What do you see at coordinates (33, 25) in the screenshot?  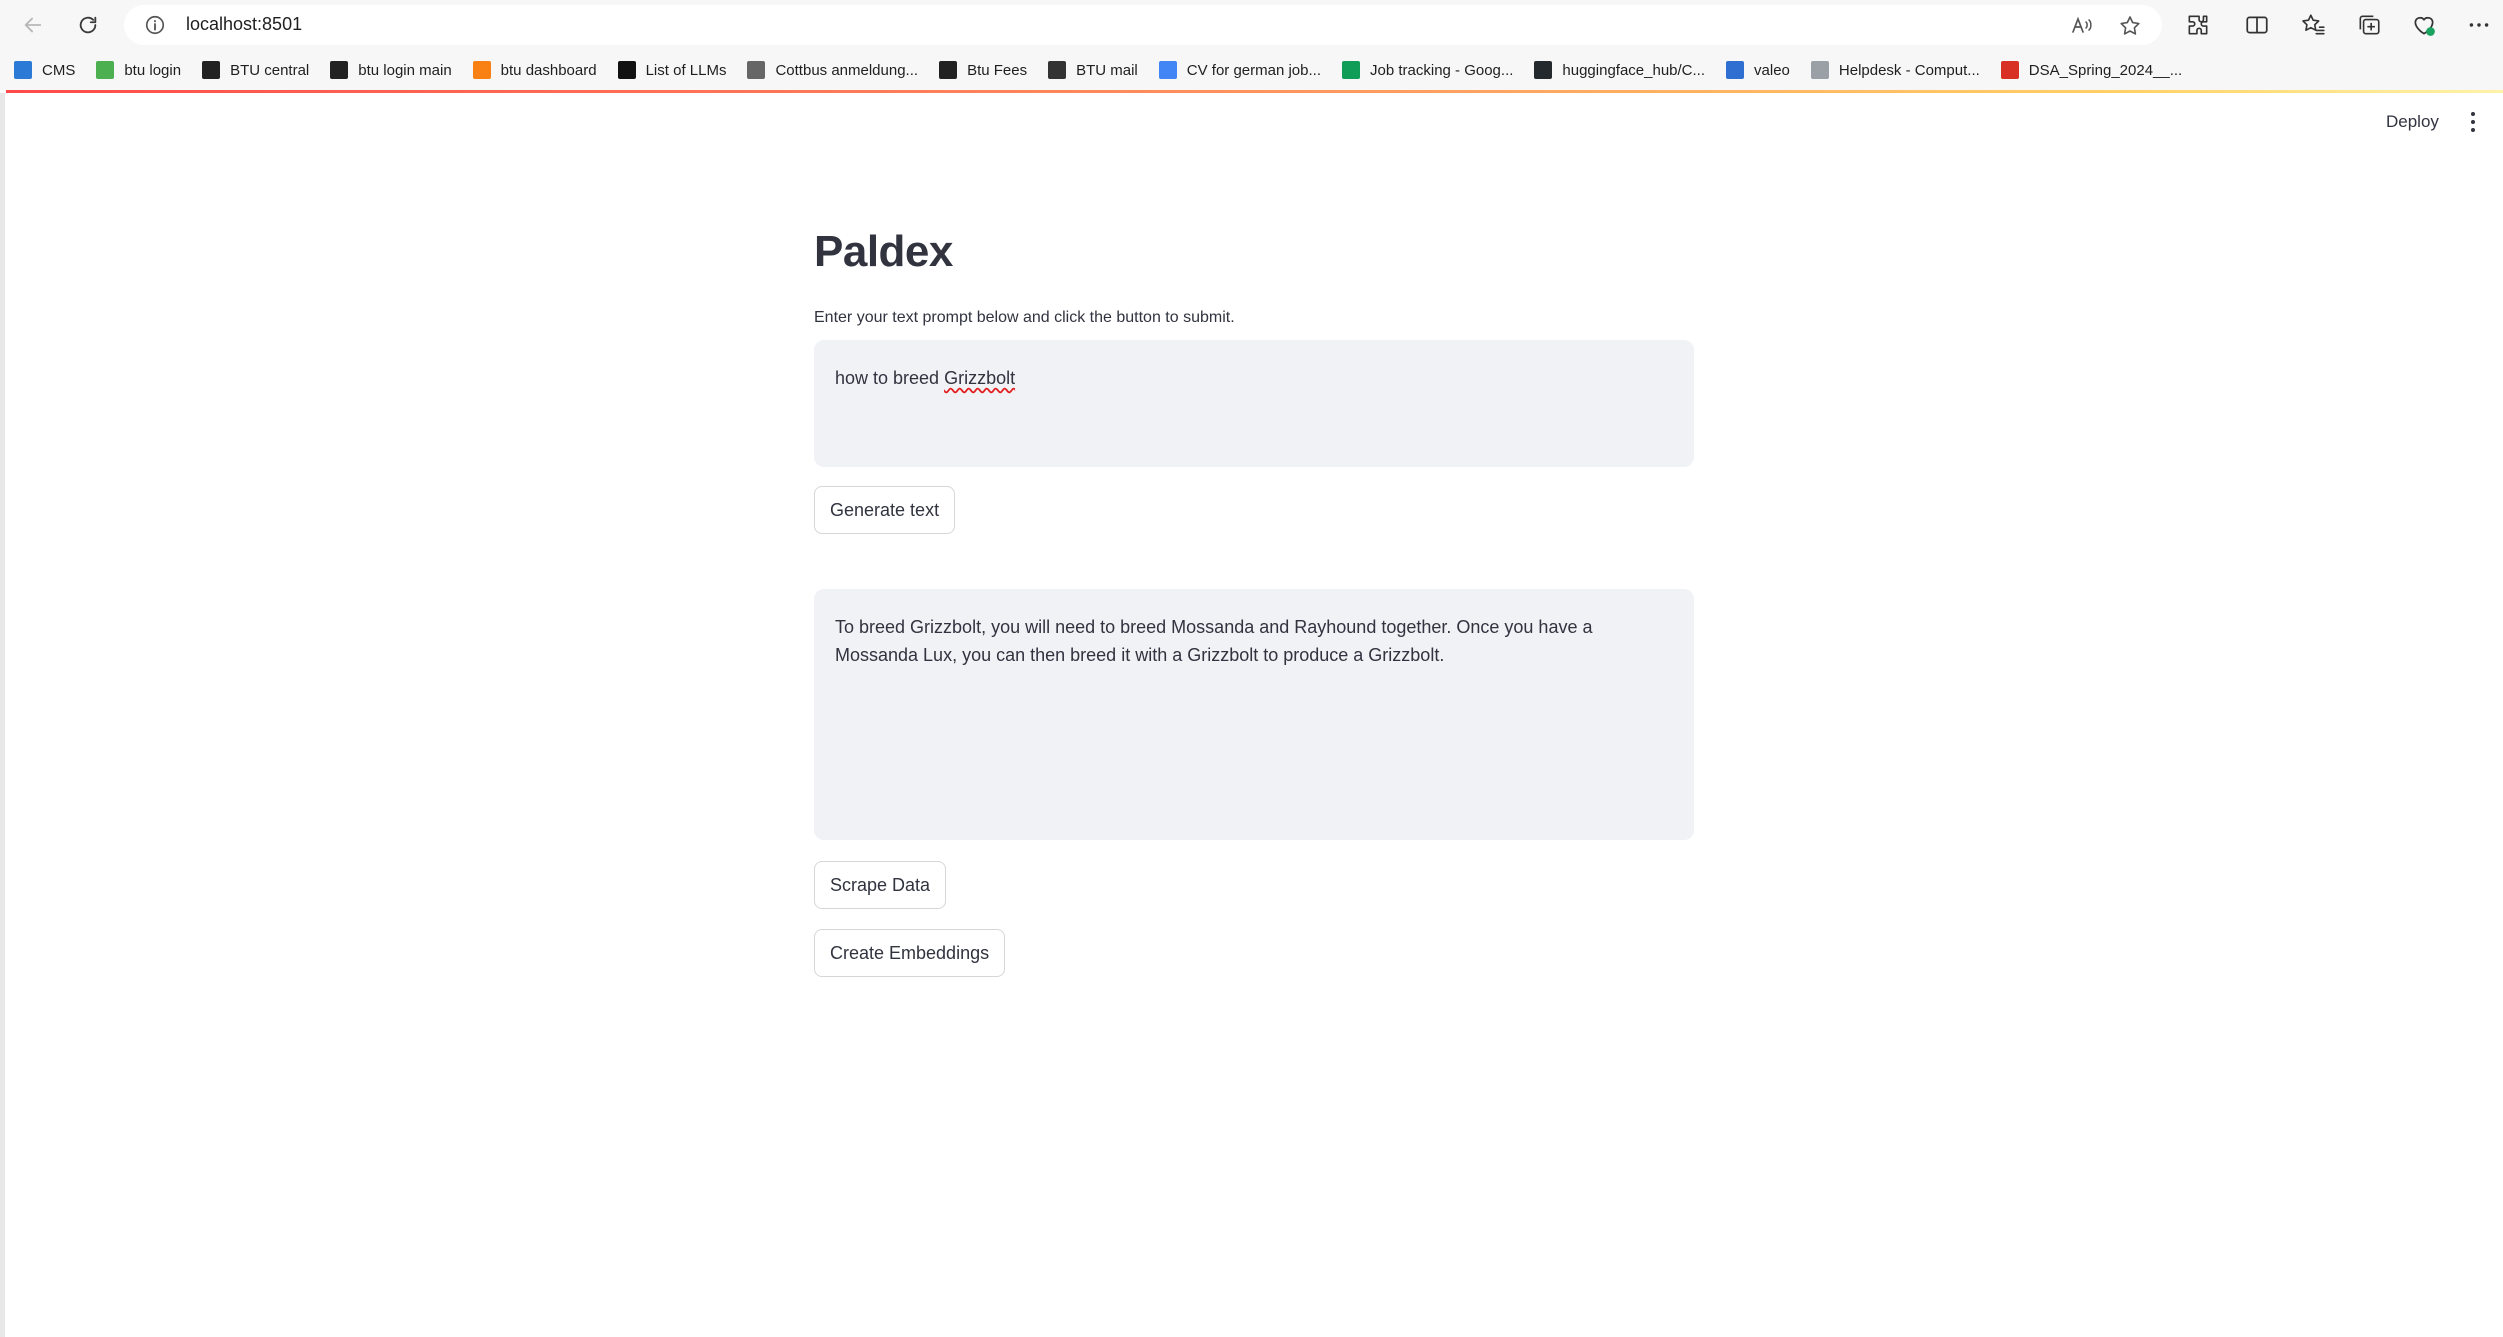 I see `back-icon` at bounding box center [33, 25].